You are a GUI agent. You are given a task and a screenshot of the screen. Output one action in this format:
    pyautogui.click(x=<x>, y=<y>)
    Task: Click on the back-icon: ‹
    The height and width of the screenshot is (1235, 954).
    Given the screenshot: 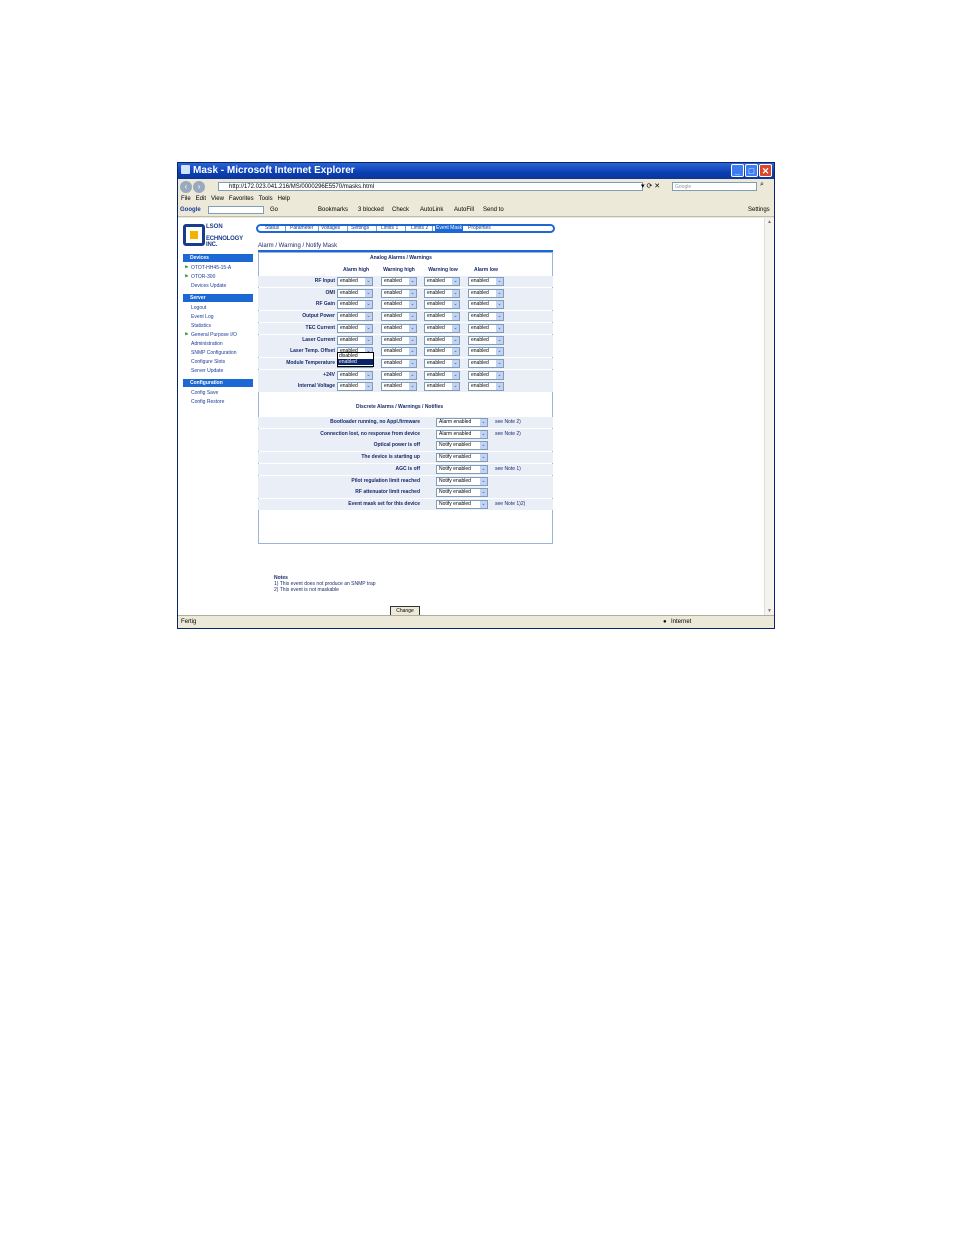 What is the action you would take?
    pyautogui.click(x=186, y=187)
    